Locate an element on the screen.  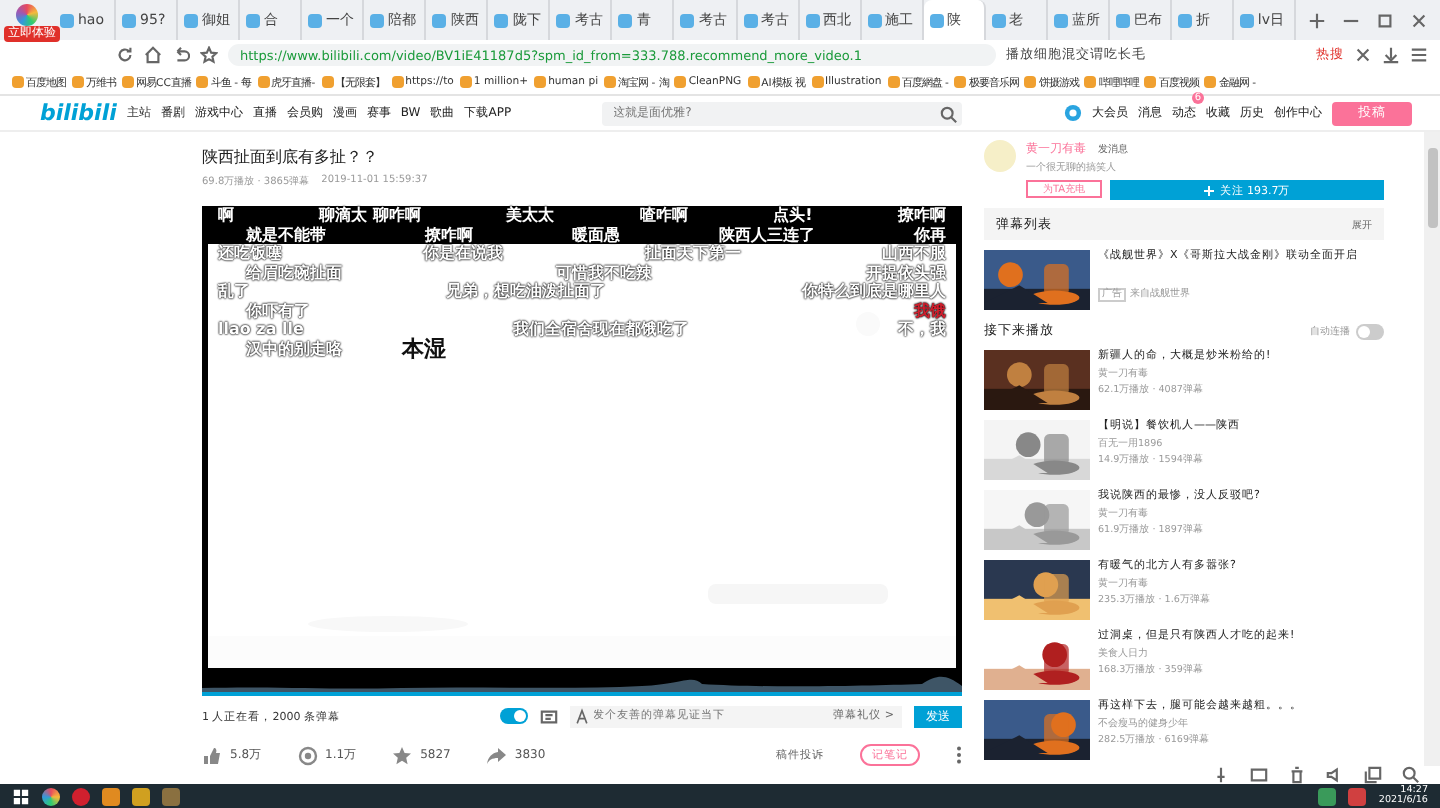
danmaku-comment: 不，我 is located at coordinates (921, 330).